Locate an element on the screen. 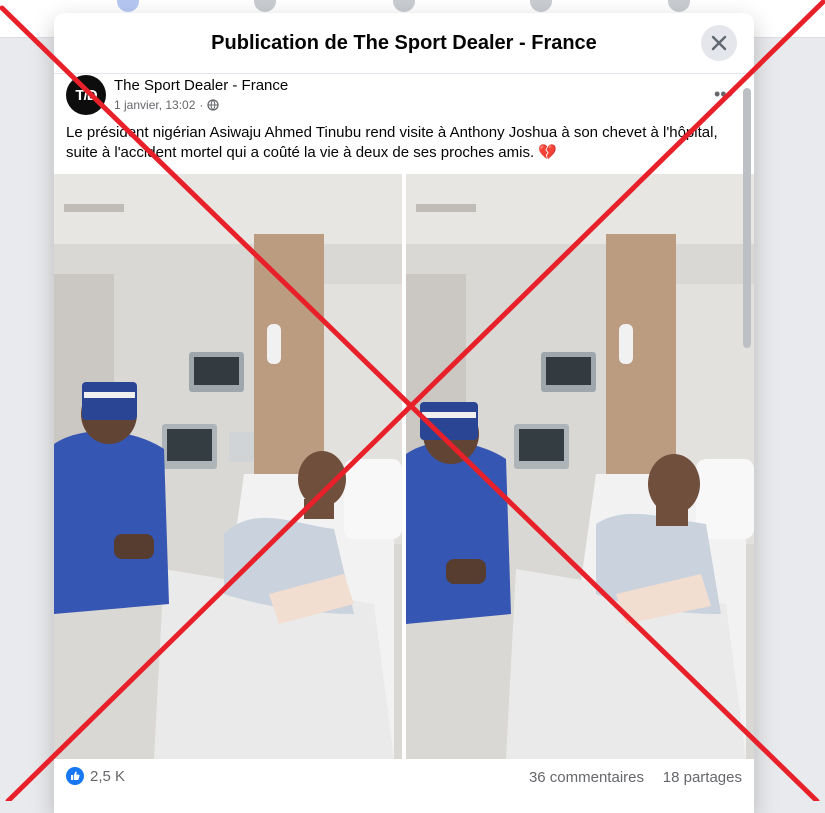 Image resolution: width=825 pixels, height=813 pixels. gaming-nav-icon is located at coordinates (679, 6).